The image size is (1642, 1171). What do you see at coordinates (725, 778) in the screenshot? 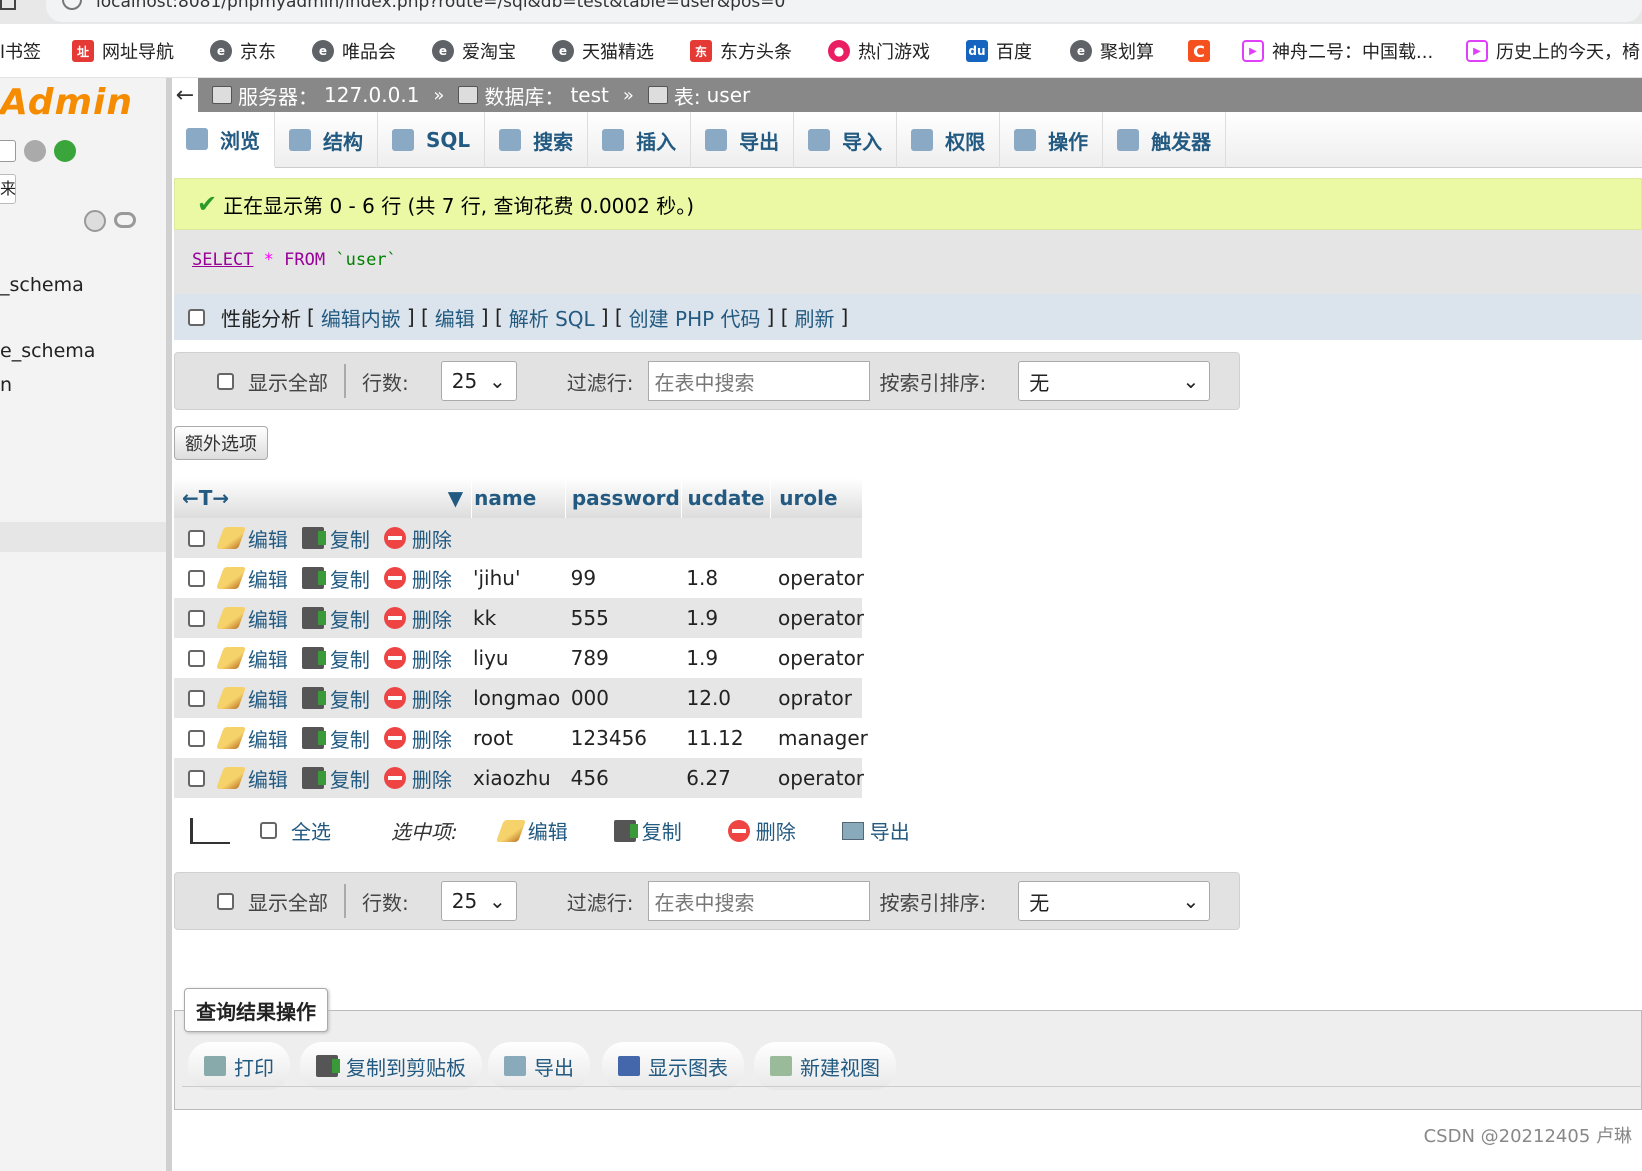
I see `cell-ucdate: 6.27` at bounding box center [725, 778].